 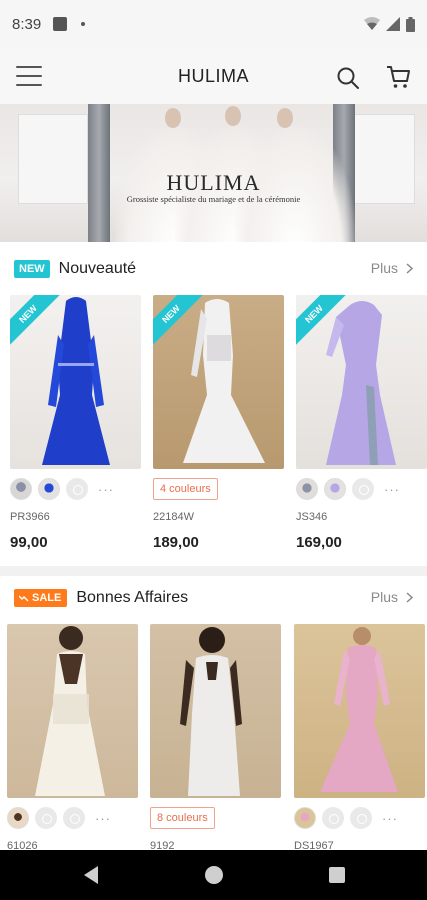 I want to click on product-price: 99,00, so click(x=29, y=542).